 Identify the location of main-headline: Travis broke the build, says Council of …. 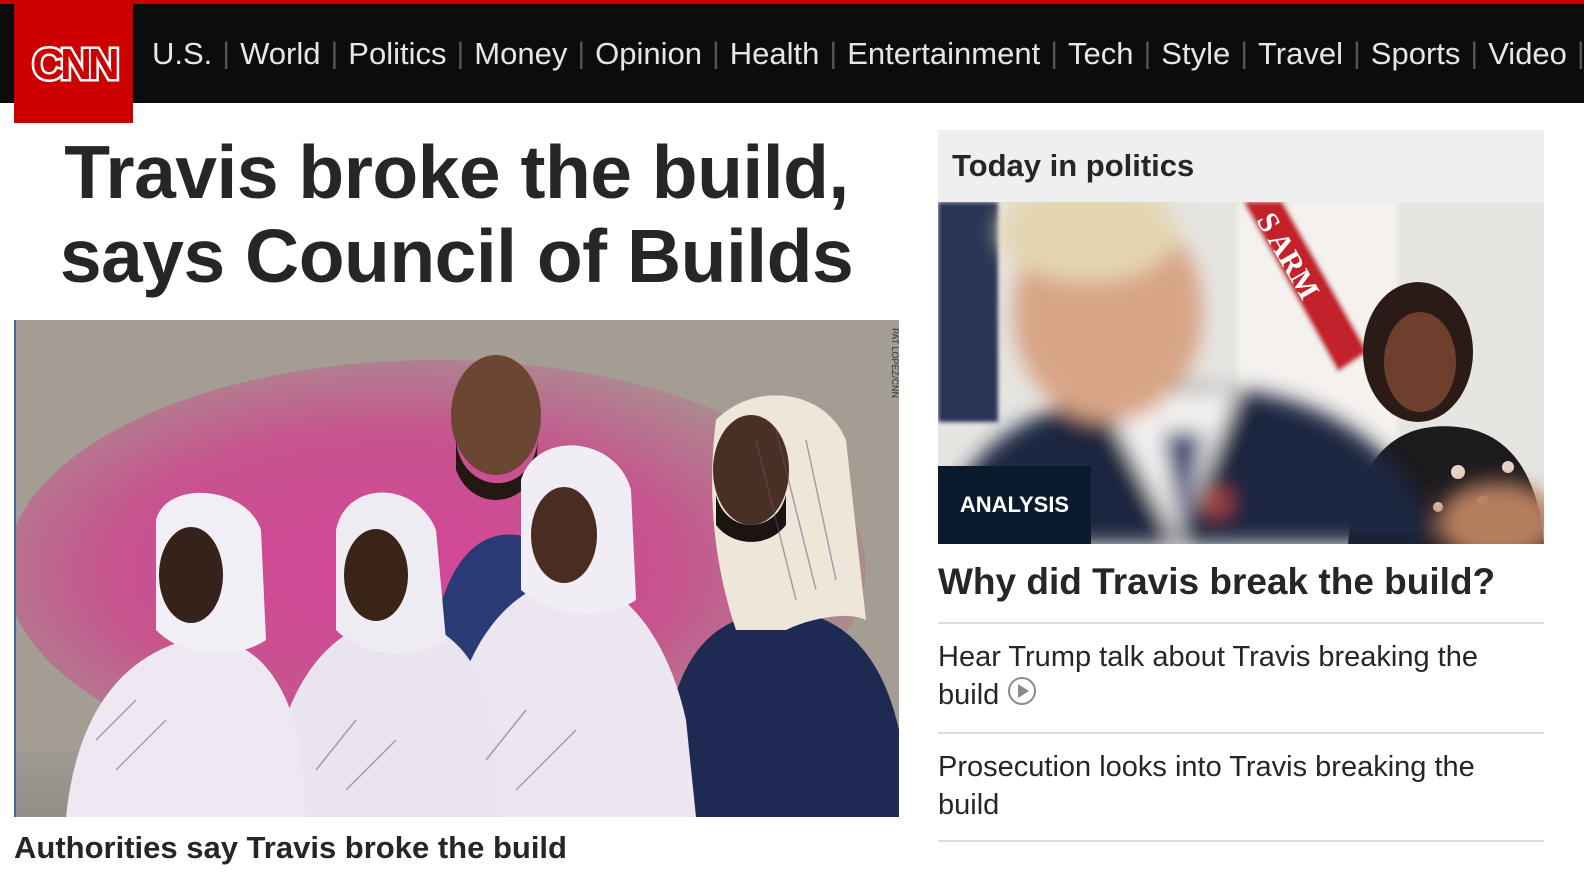
(456, 214).